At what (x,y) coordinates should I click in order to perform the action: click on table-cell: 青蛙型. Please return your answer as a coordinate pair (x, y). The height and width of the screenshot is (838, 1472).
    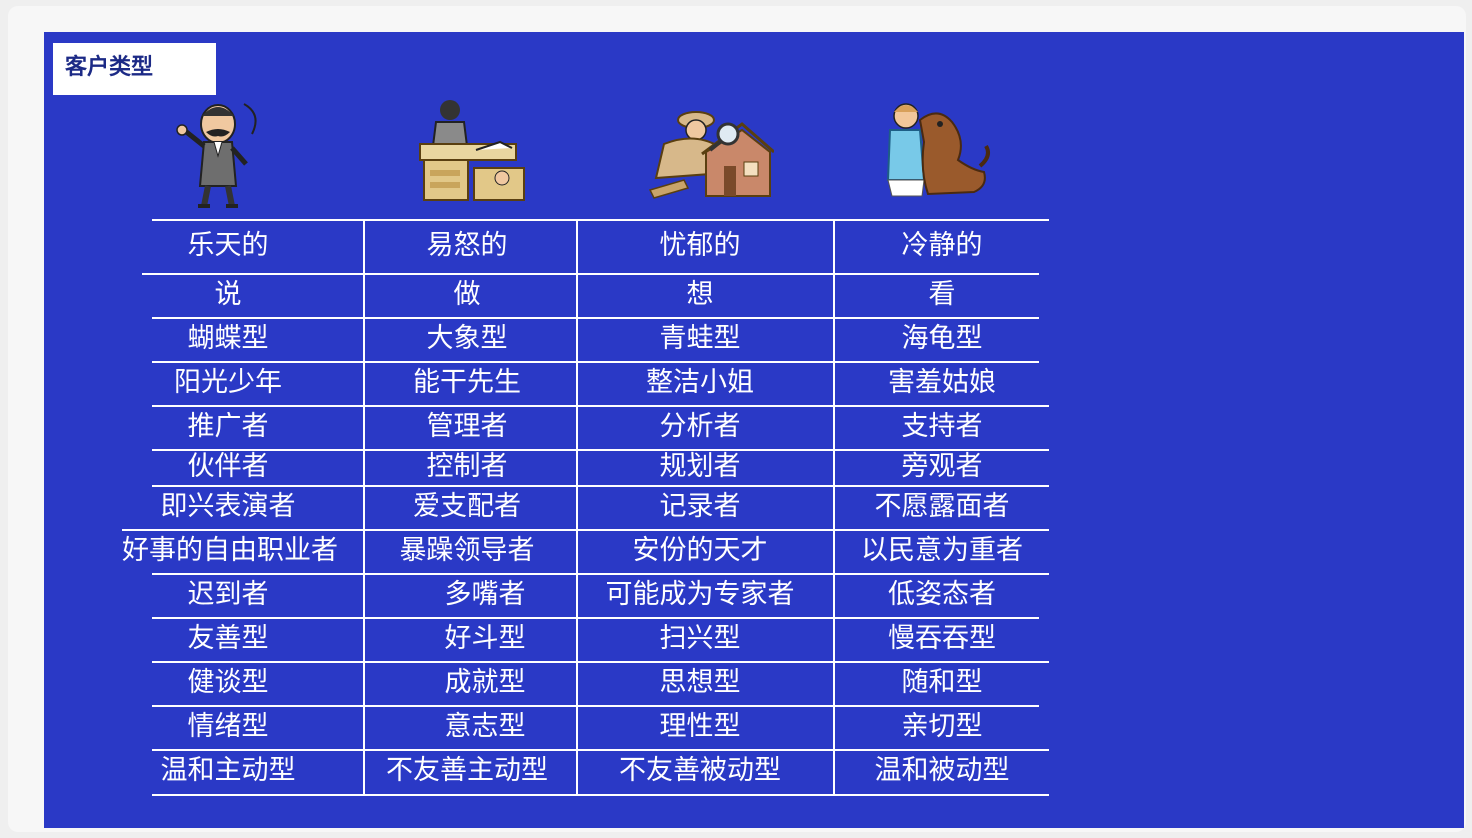
    Looking at the image, I should click on (700, 338).